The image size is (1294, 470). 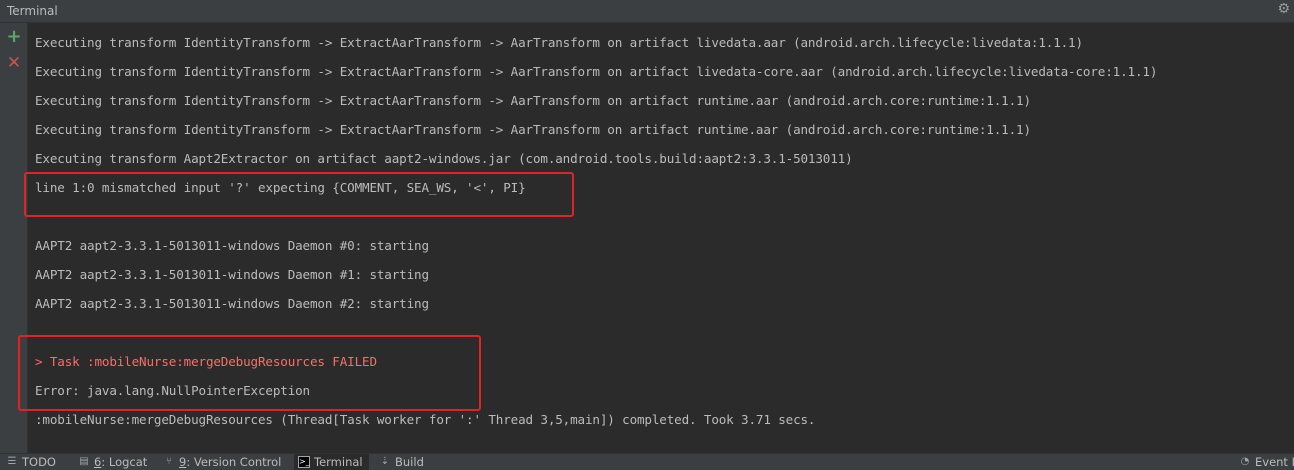 What do you see at coordinates (39, 462) in the screenshot?
I see `tab-label: TODO` at bounding box center [39, 462].